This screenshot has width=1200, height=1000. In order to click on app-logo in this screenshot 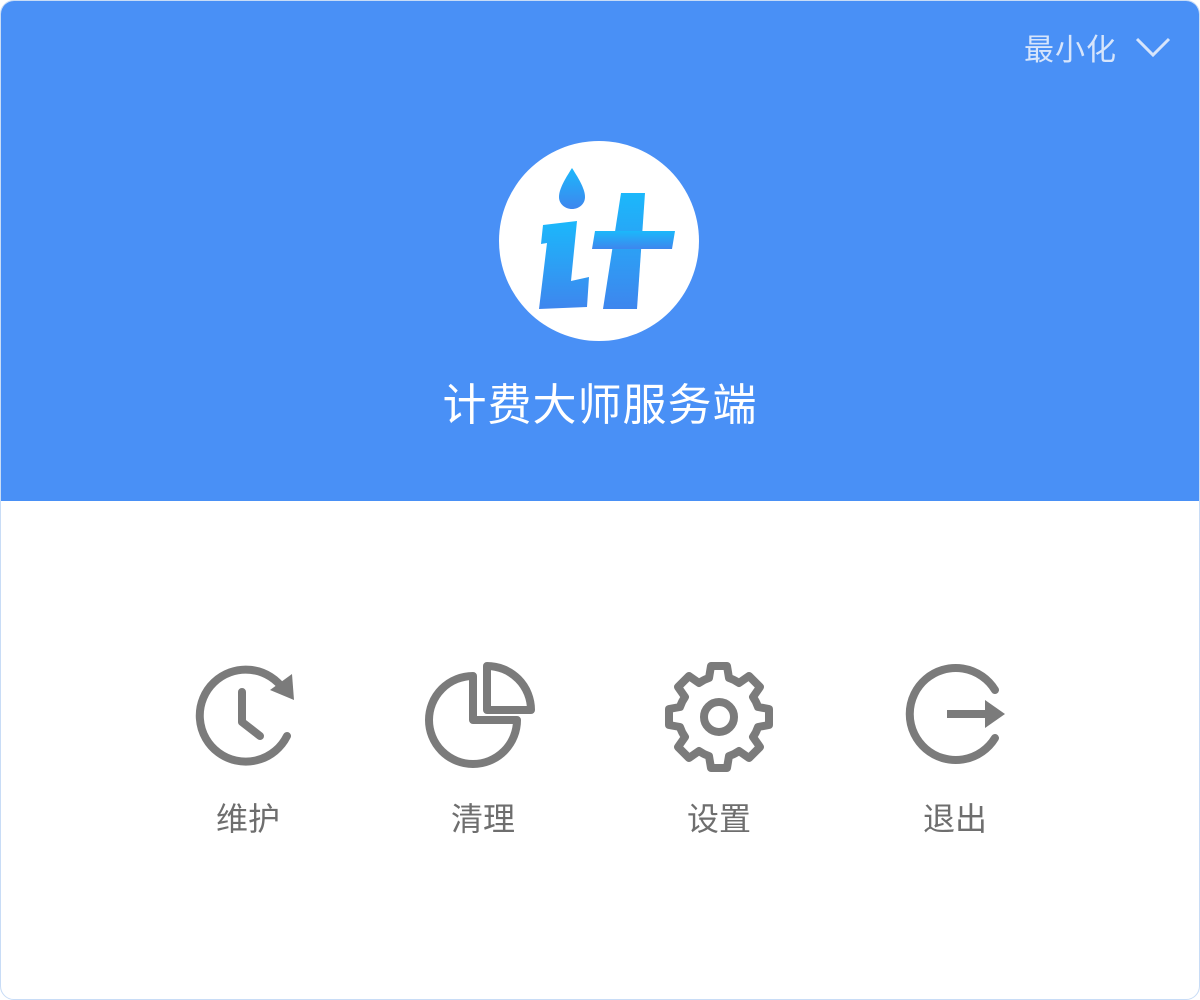, I will do `click(599, 241)`.